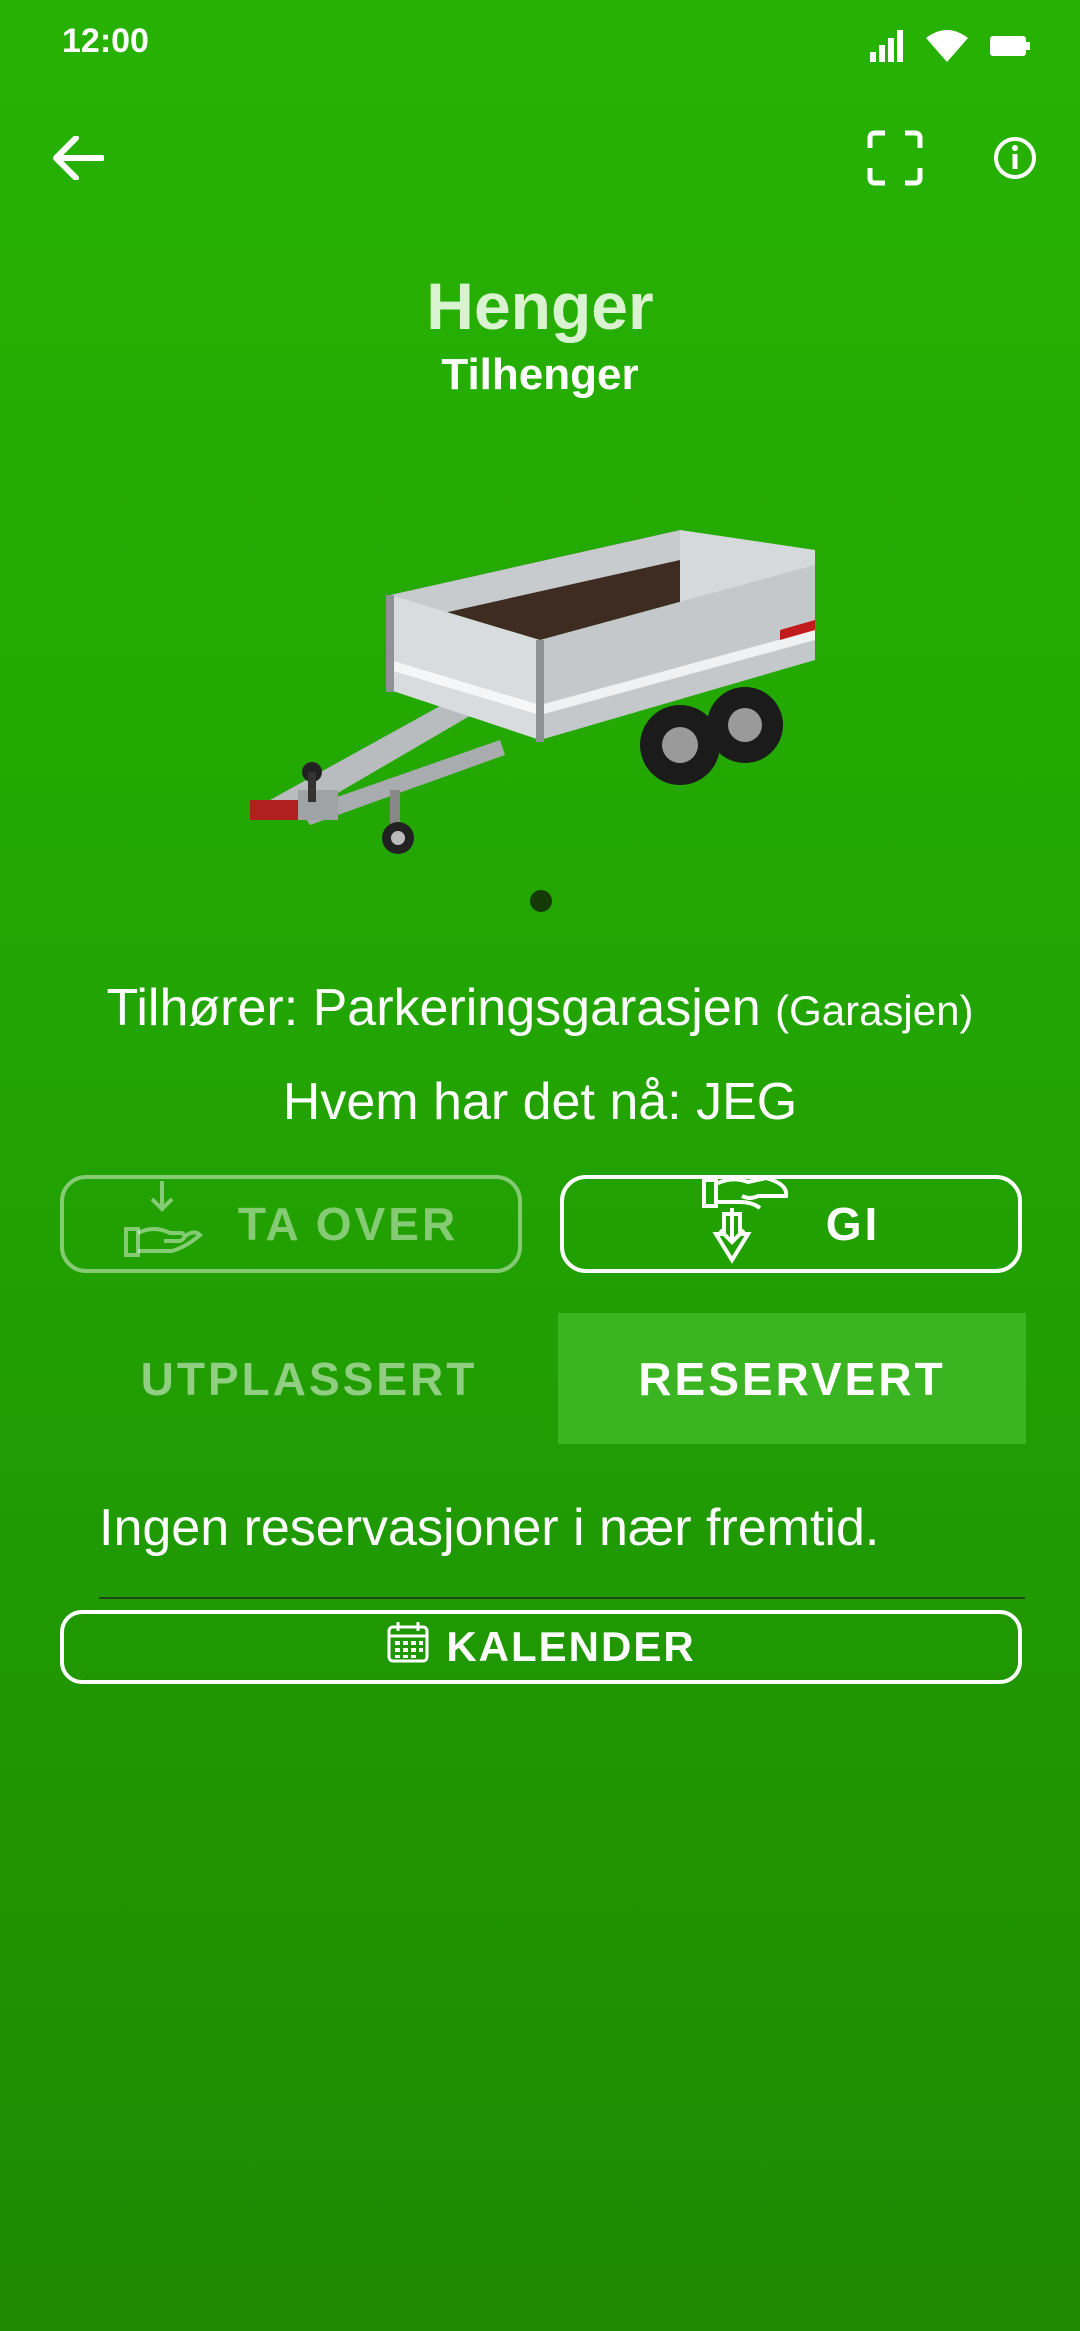 The image size is (1080, 2331). What do you see at coordinates (489, 1528) in the screenshot?
I see `no-reservations-message: Ingen reservasjoner i nær fremtid.` at bounding box center [489, 1528].